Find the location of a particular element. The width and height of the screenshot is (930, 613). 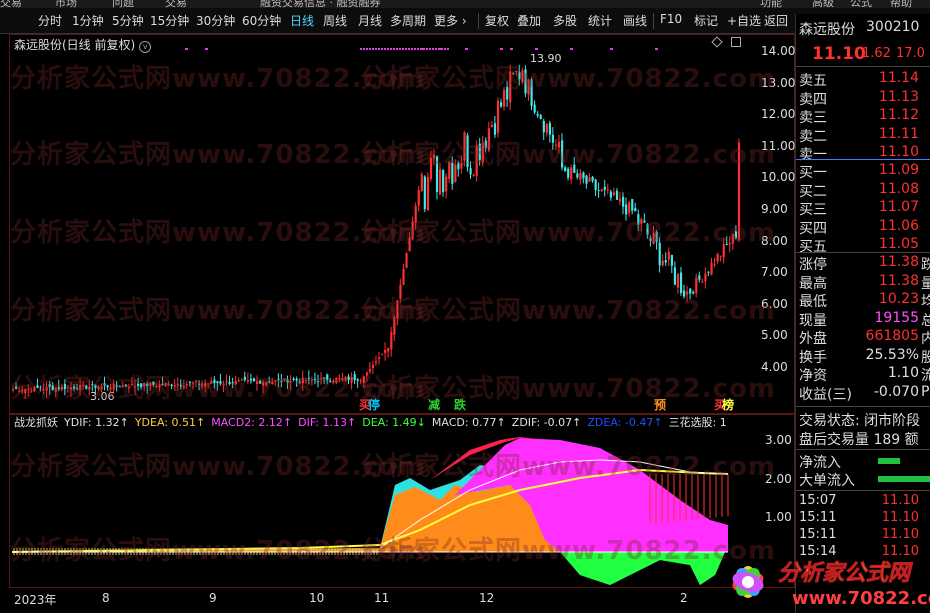

price-row: 11.10 1.62 17.0 is located at coordinates (863, 55).